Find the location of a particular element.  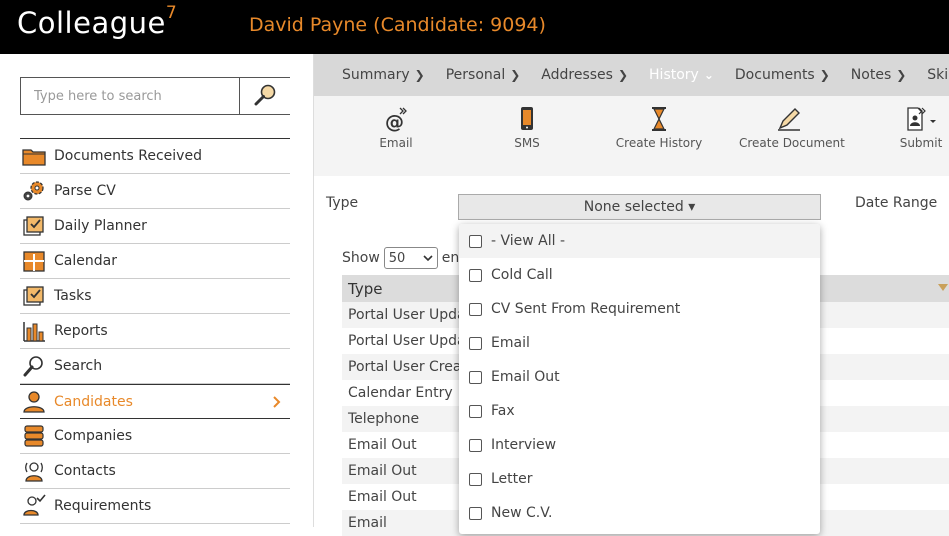

search-input is located at coordinates (130, 96).